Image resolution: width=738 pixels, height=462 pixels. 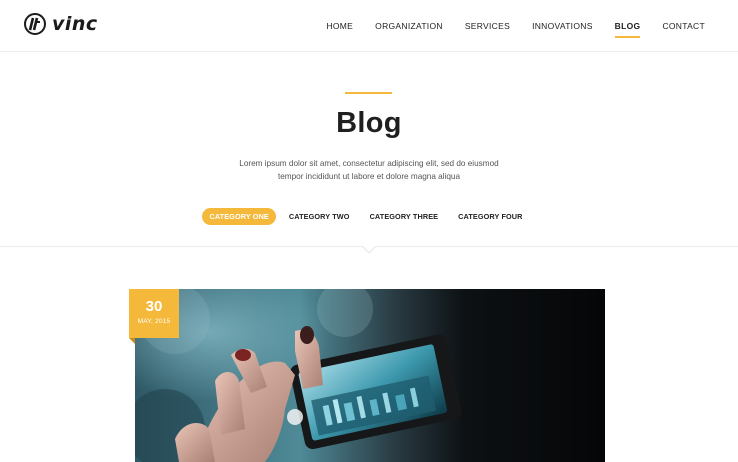 I want to click on nav-item-blog: BLOG, so click(x=627, y=29).